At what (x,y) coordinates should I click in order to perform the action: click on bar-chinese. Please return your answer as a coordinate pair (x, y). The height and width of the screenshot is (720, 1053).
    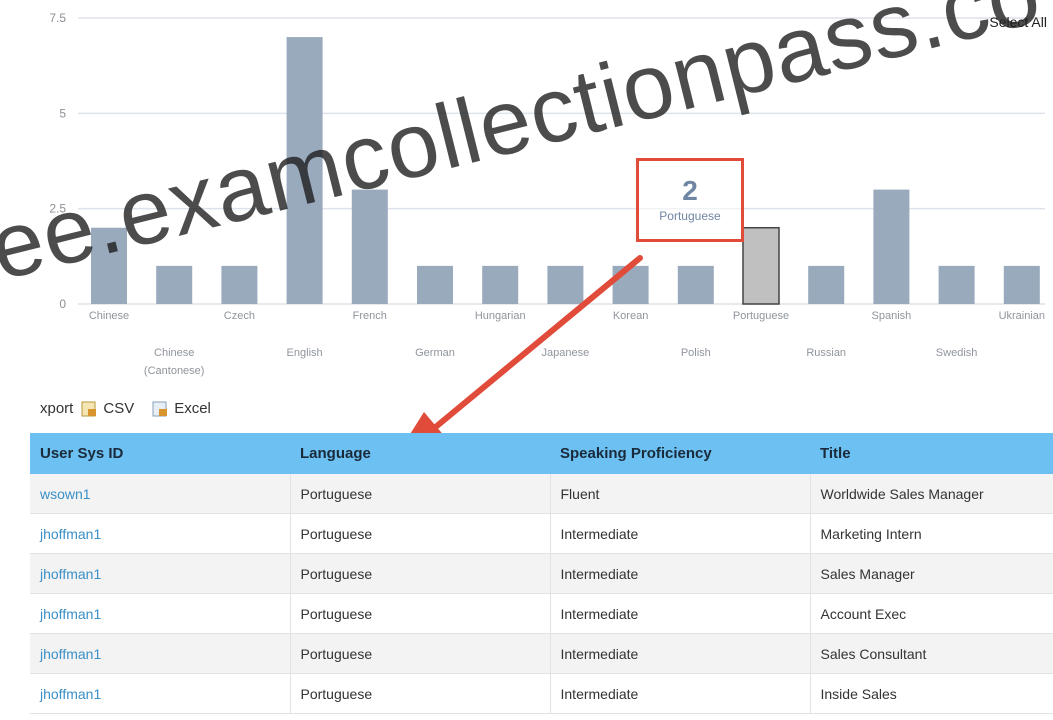
    Looking at the image, I should click on (109, 265).